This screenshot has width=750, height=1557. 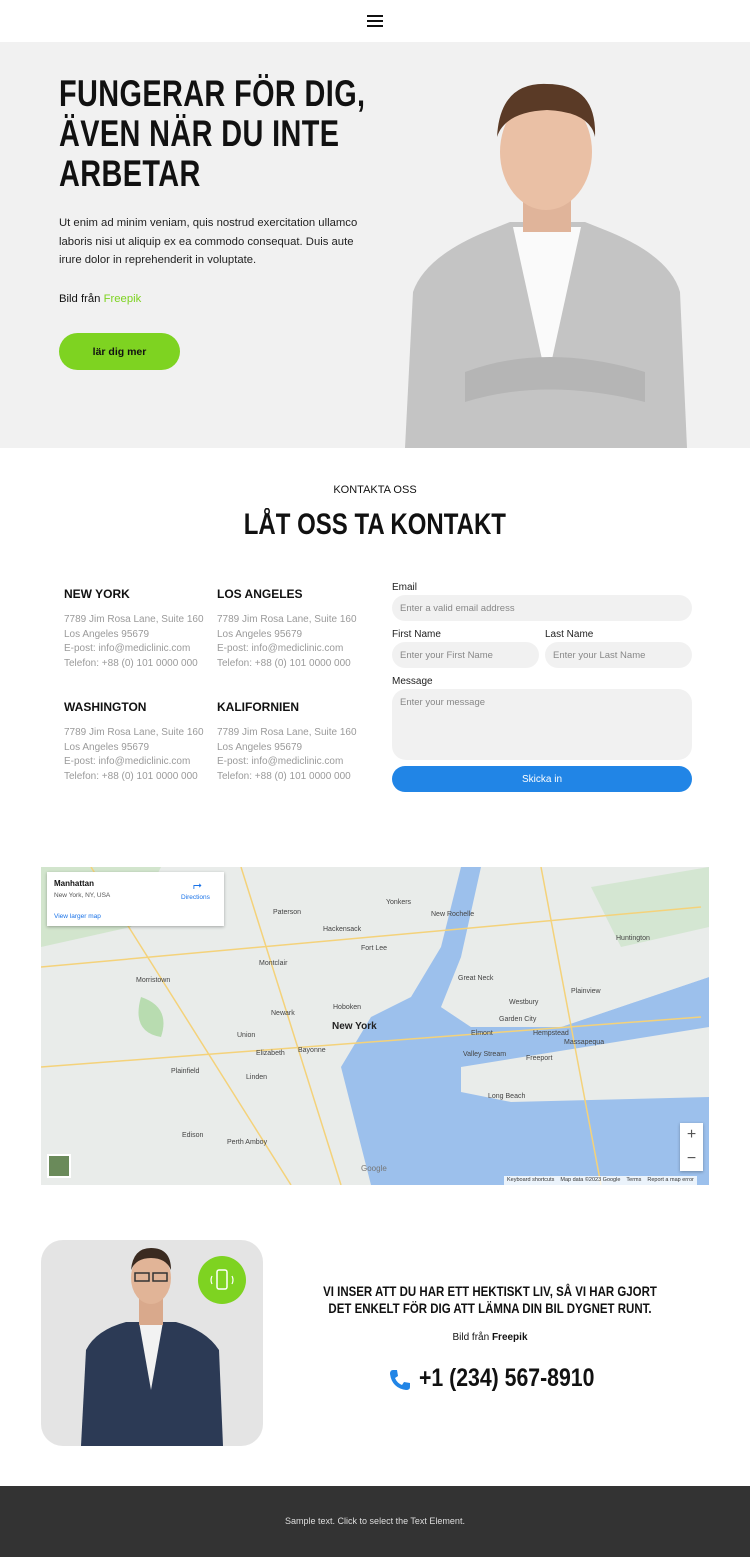 What do you see at coordinates (569, 634) in the screenshot?
I see `last-name-label: Last Name` at bounding box center [569, 634].